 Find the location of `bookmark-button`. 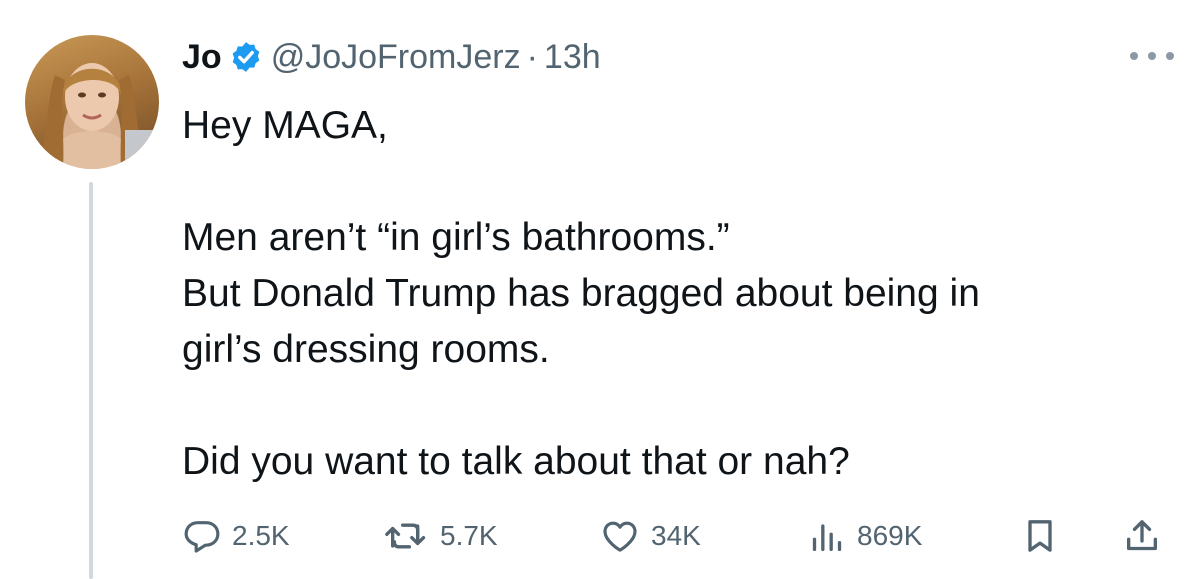

bookmark-button is located at coordinates (1040, 536).